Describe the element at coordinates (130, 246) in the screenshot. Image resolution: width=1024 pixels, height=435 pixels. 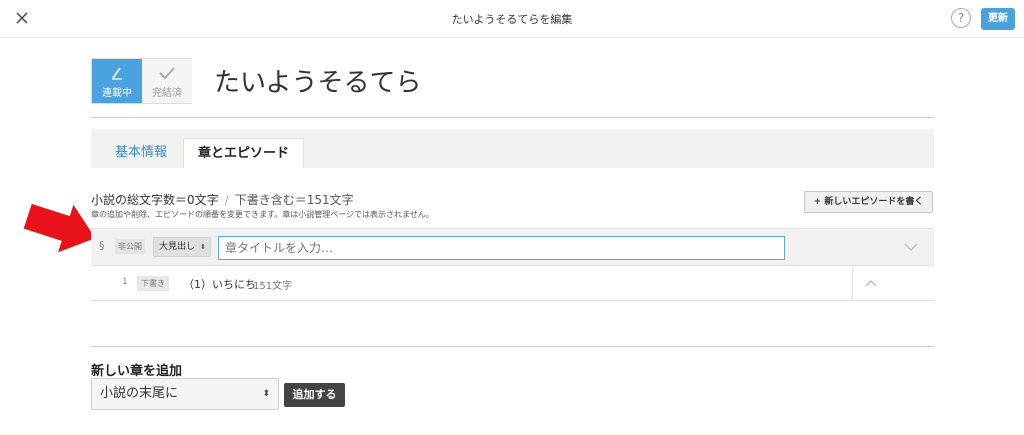
I see `private-badge: 非公開` at that location.